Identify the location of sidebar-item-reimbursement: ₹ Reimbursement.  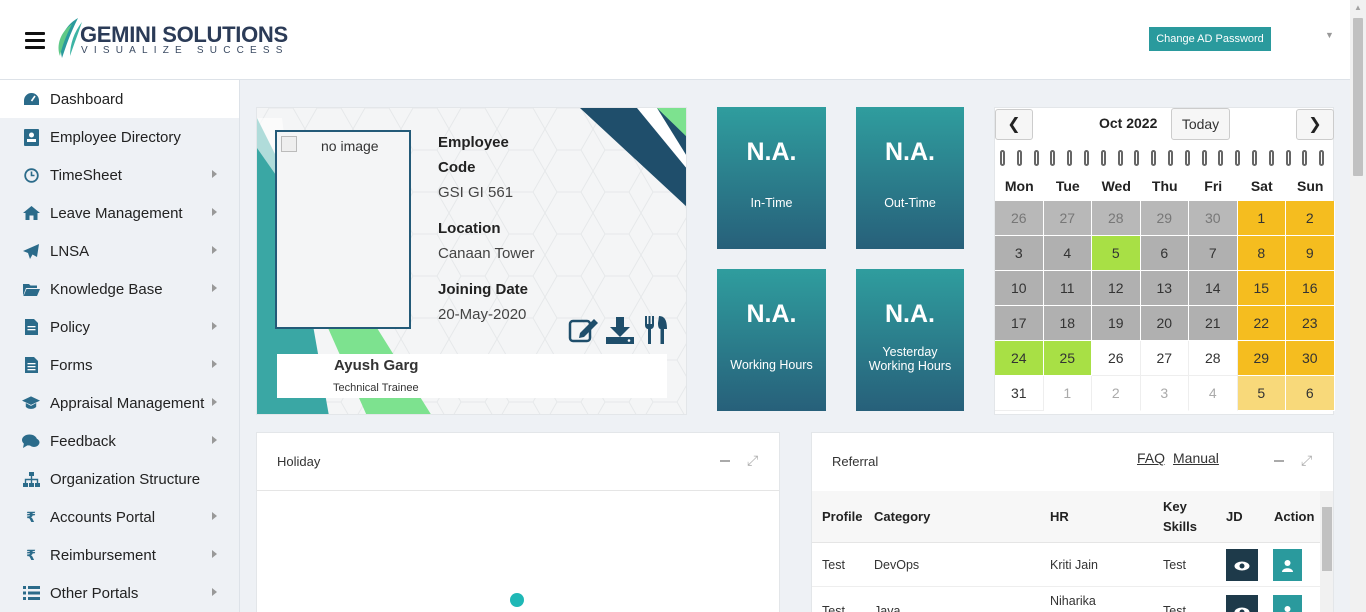
(119, 555).